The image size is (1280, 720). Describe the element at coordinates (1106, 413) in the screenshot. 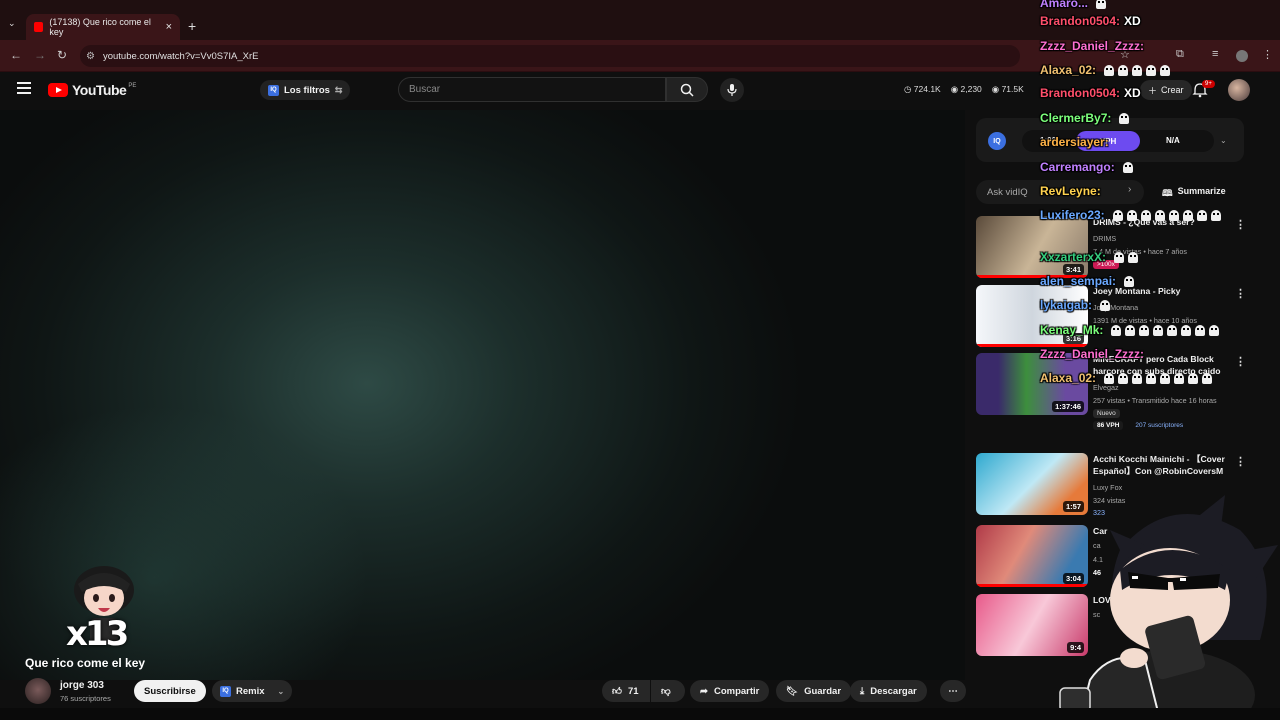

I see `new-badge: Nuevo` at that location.